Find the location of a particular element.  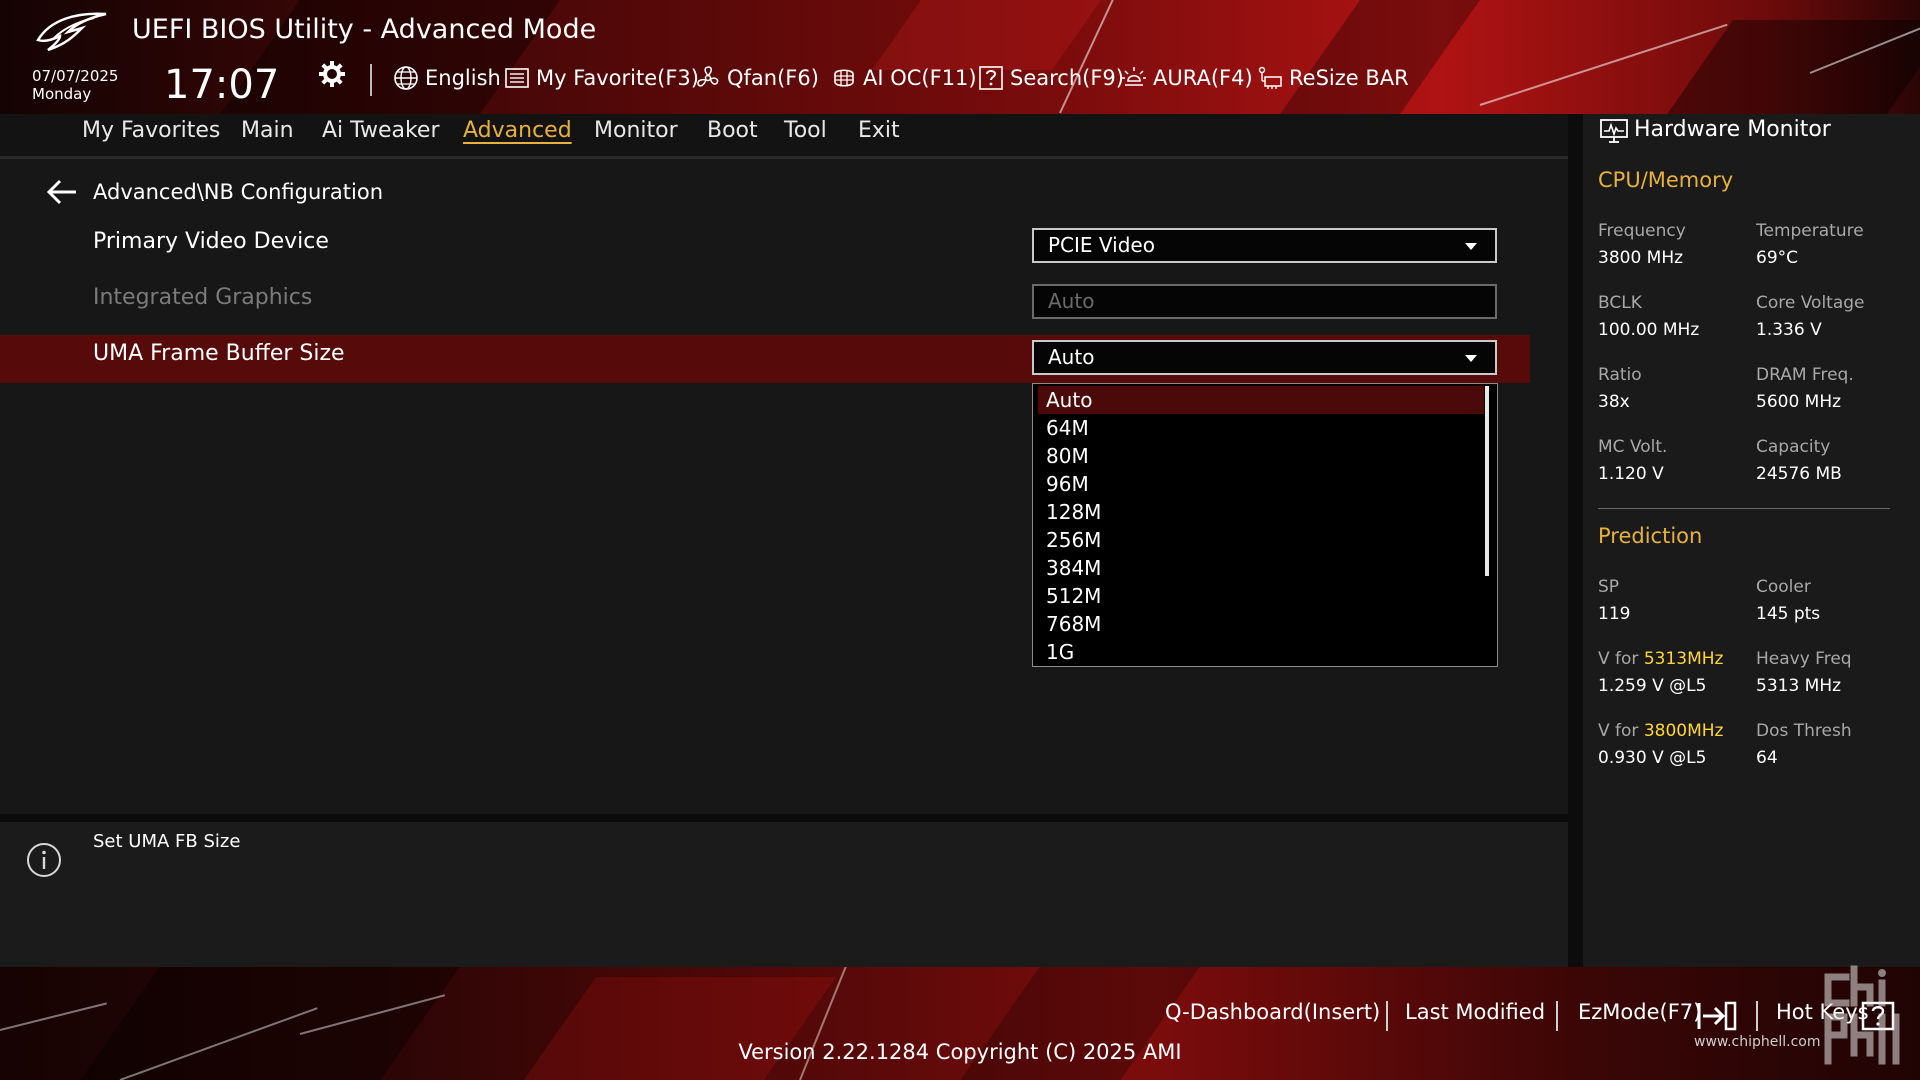

rog-logo-icon is located at coordinates (71, 32).